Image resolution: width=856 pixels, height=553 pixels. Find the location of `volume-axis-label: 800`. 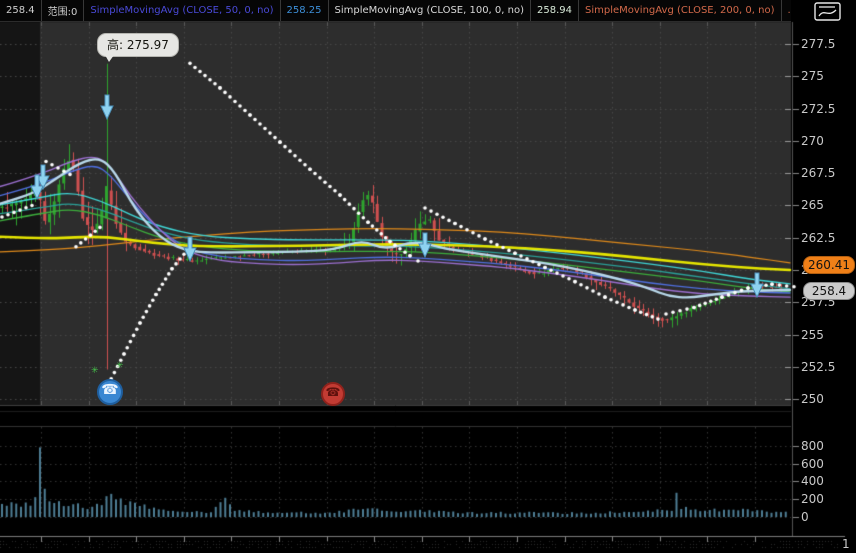

volume-axis-label: 800 is located at coordinates (812, 445).